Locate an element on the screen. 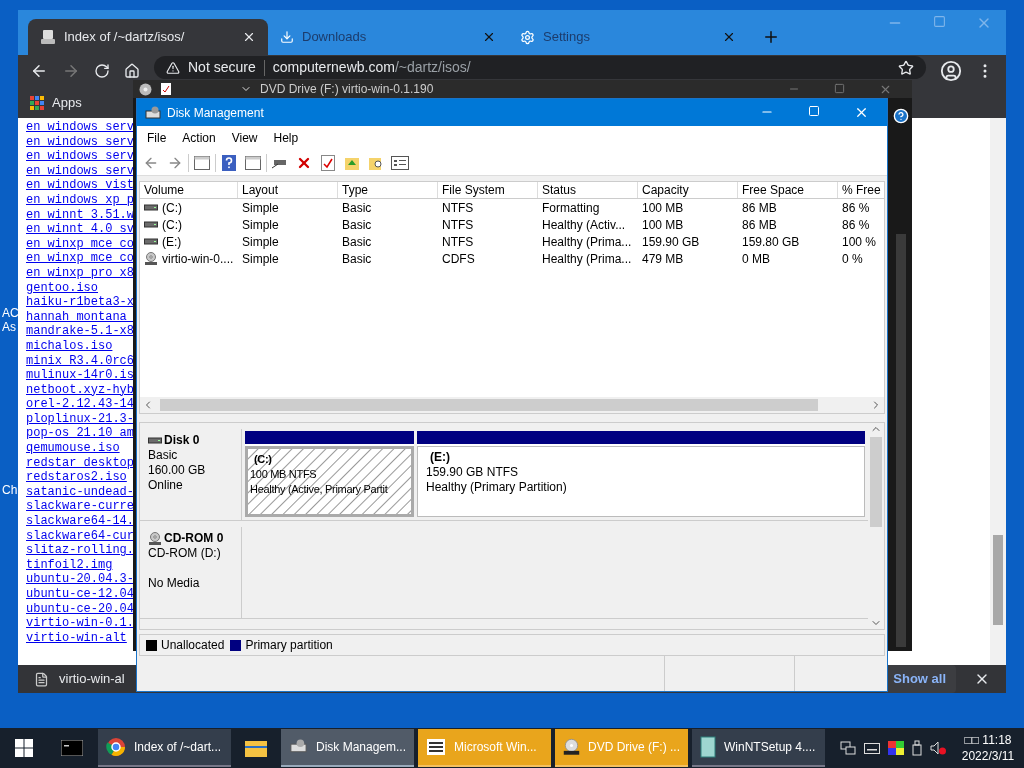 The image size is (1024, 768). file-link: mulinux-14r0.is is located at coordinates (80, 375).